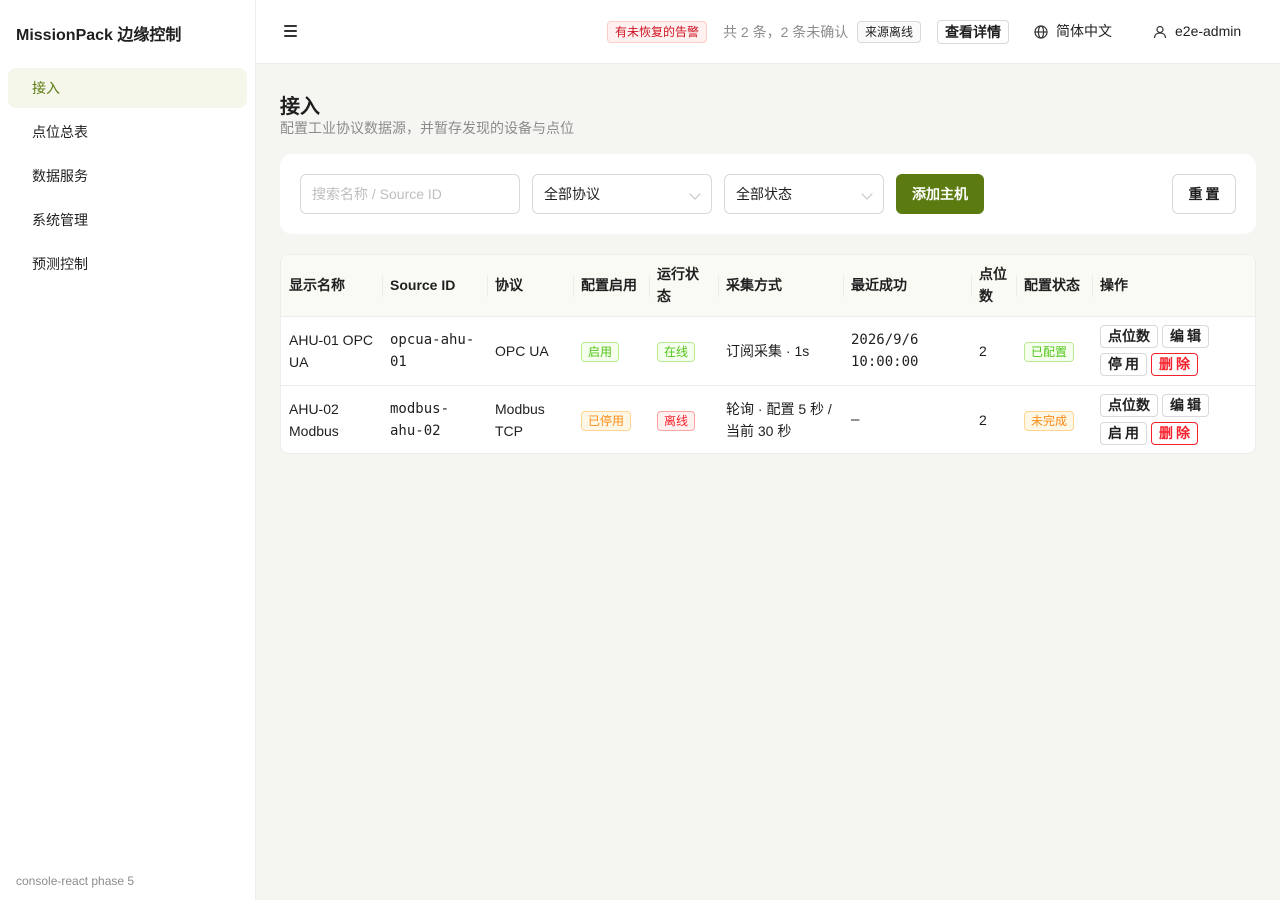 This screenshot has height=900, width=1280. What do you see at coordinates (940, 194) in the screenshot?
I see `add-host-button: 添加主机` at bounding box center [940, 194].